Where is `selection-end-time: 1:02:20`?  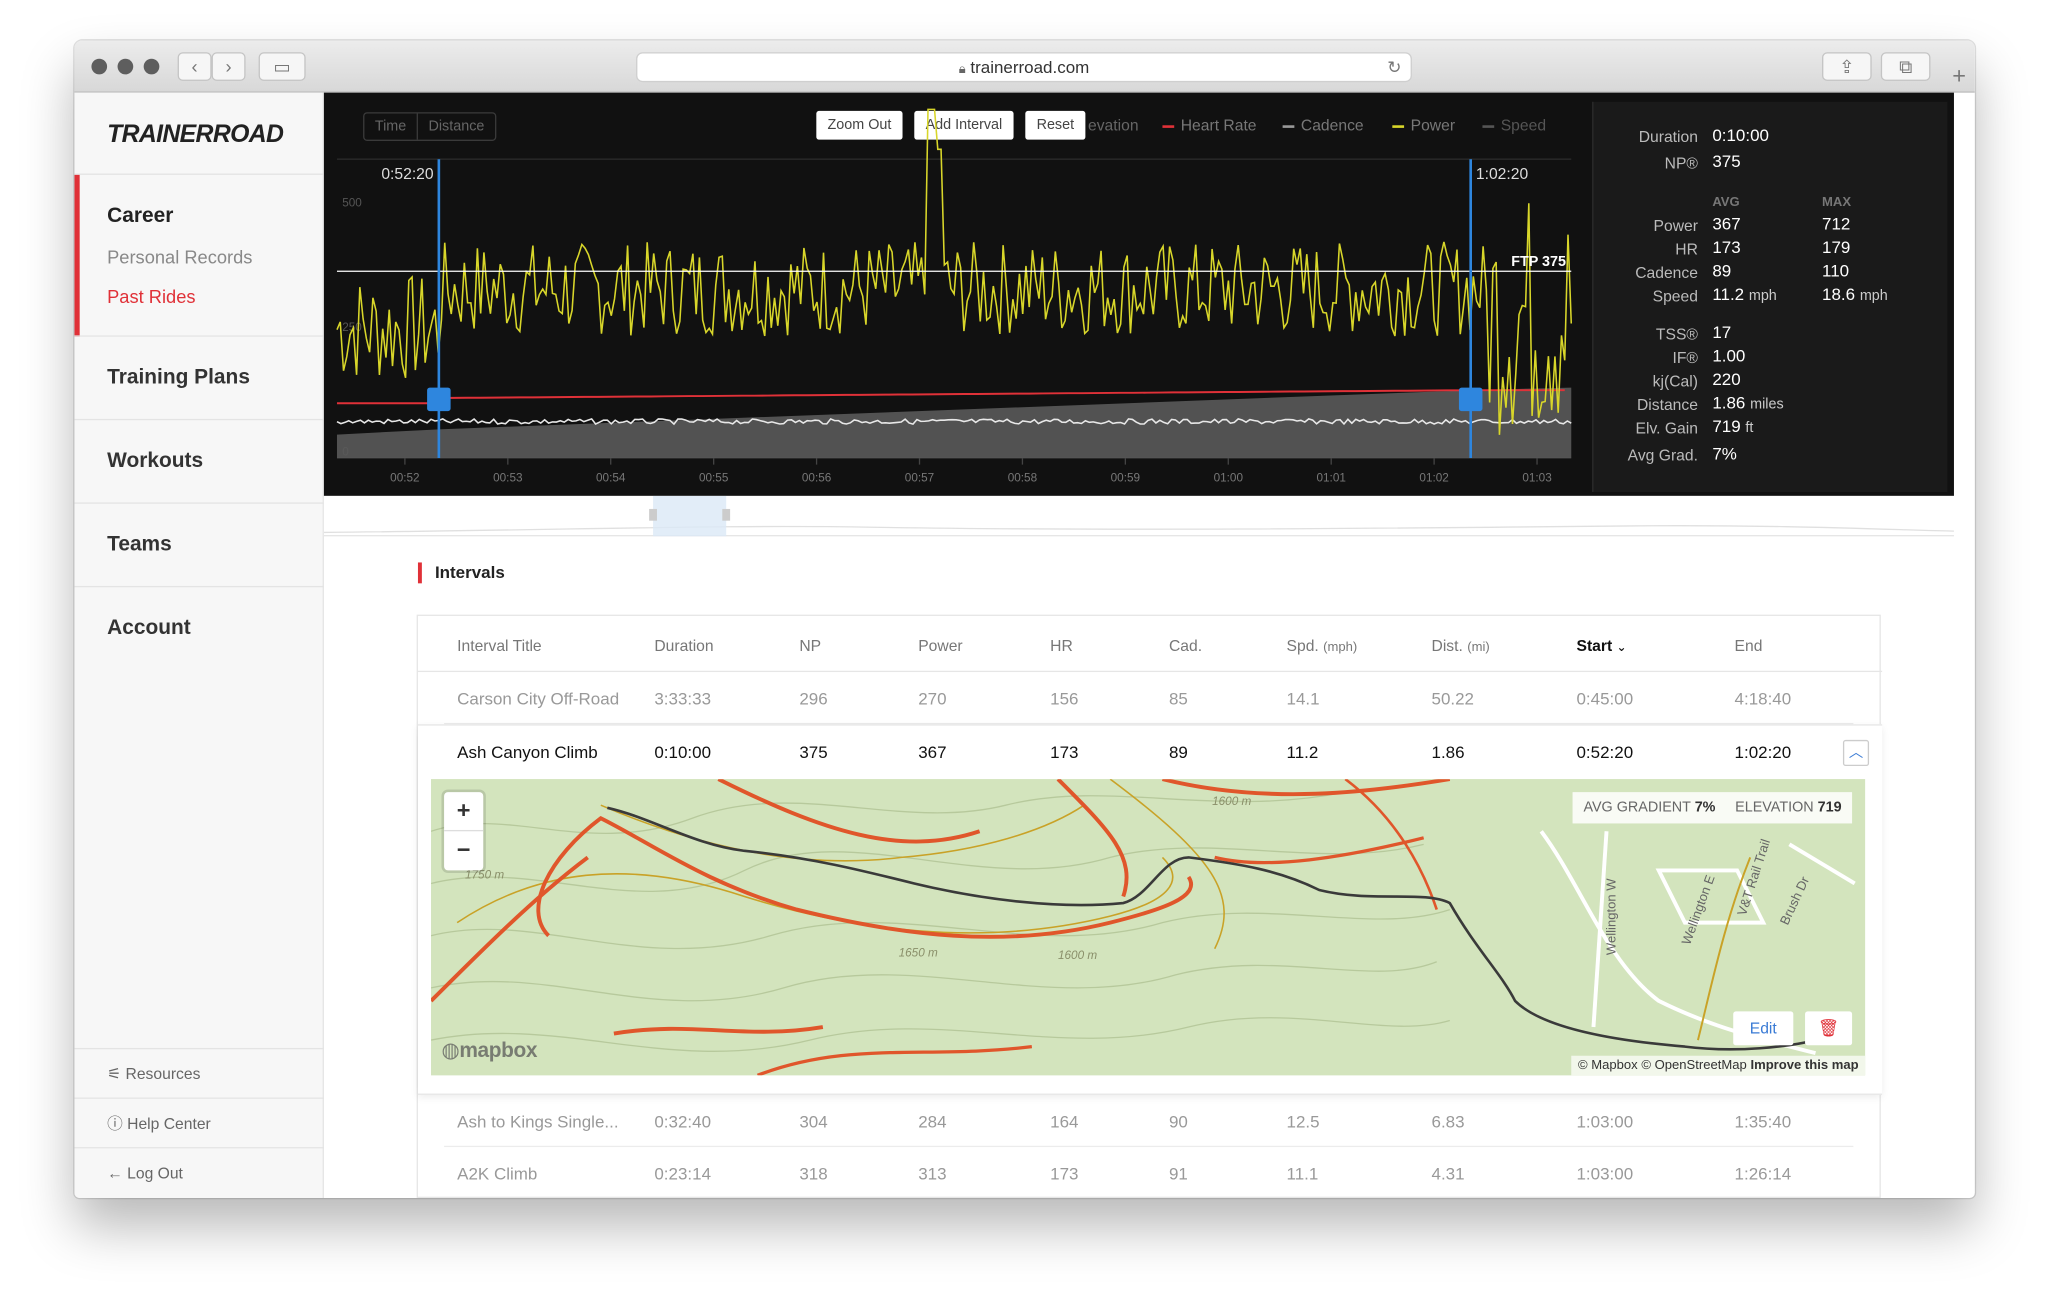 selection-end-time: 1:02:20 is located at coordinates (1502, 174).